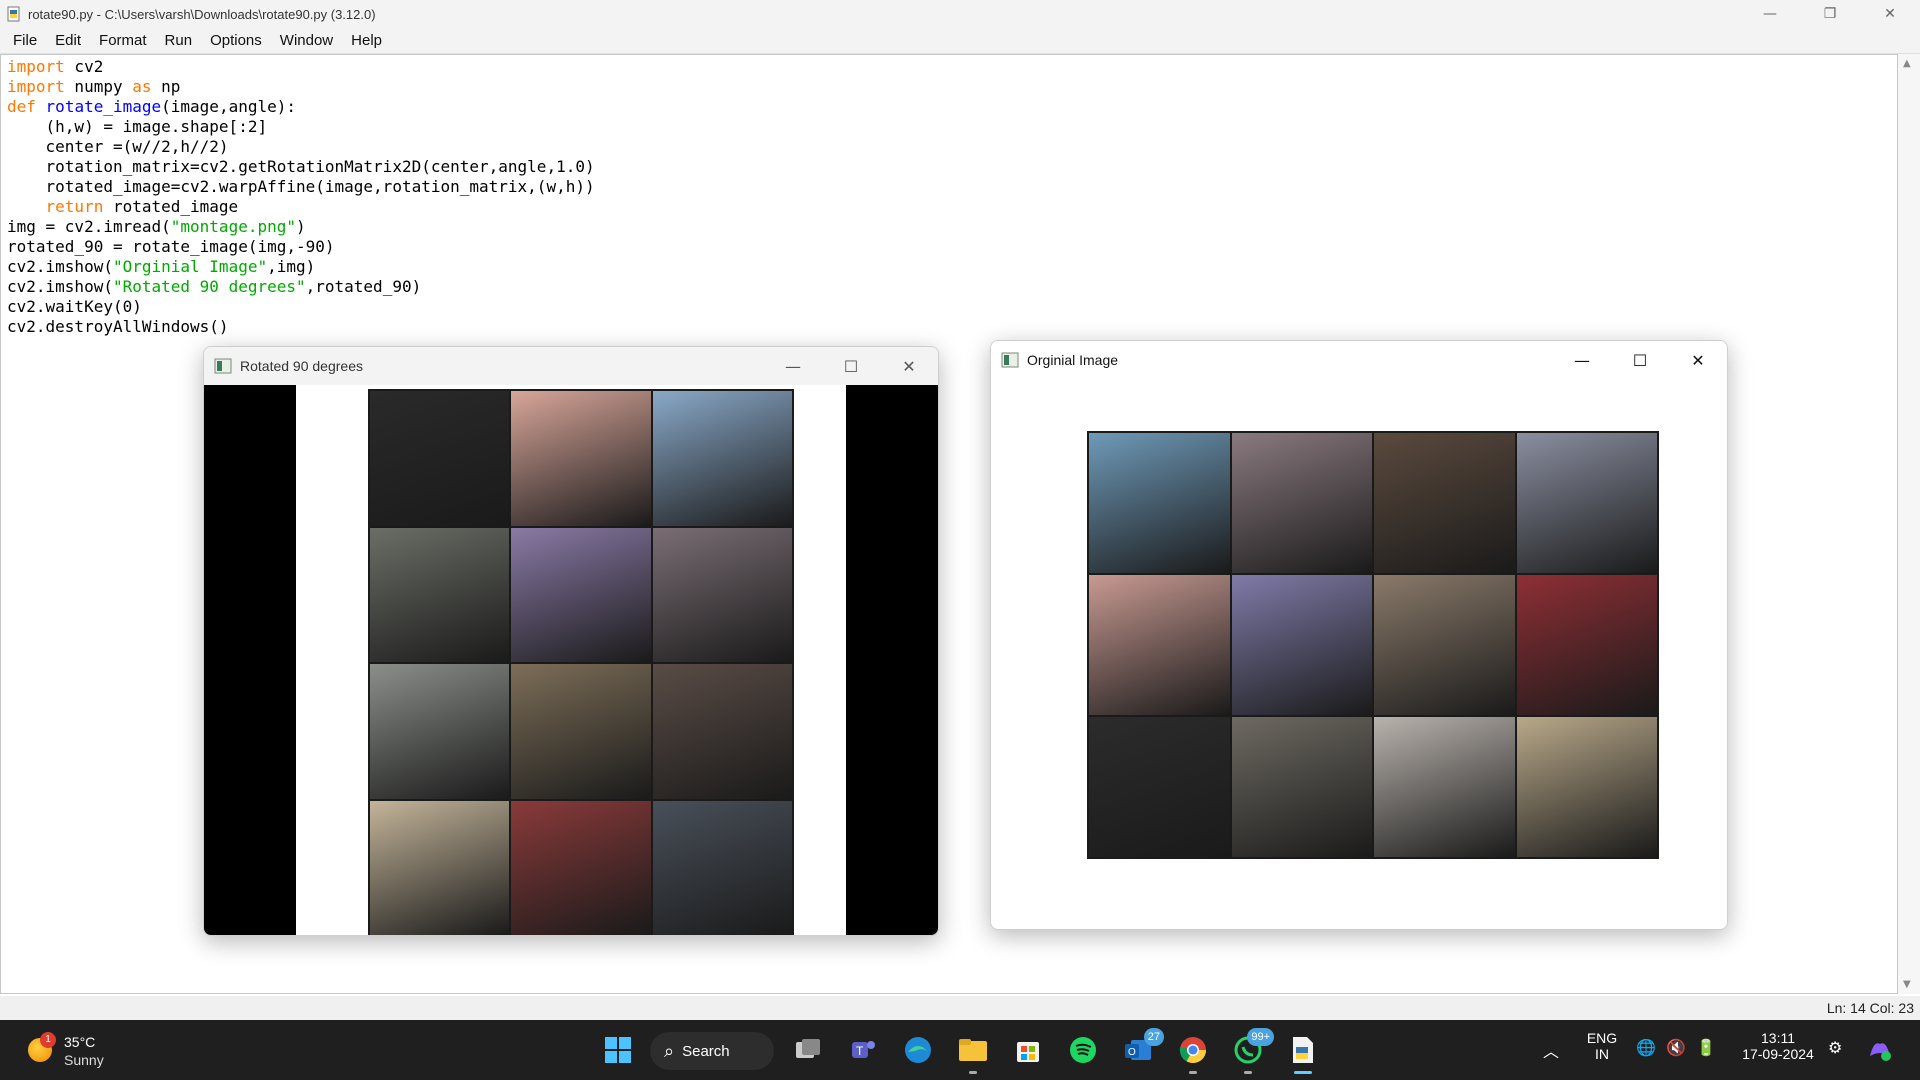 This screenshot has height=1080, width=1920. I want to click on search-label: Search, so click(706, 1051).